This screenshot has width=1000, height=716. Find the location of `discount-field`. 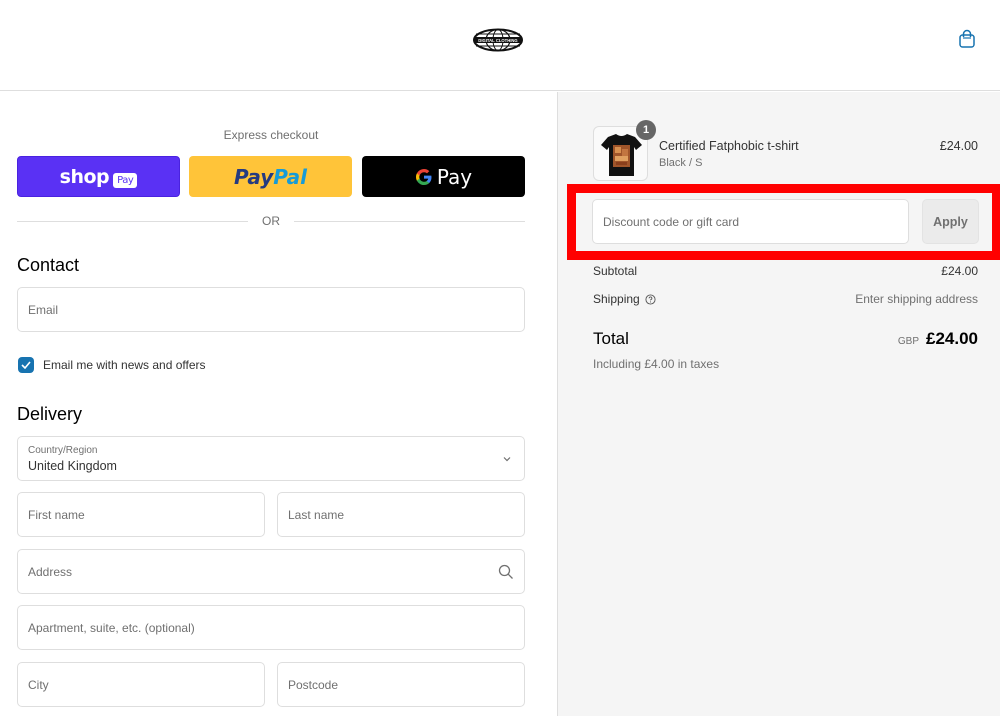

discount-field is located at coordinates (750, 221).